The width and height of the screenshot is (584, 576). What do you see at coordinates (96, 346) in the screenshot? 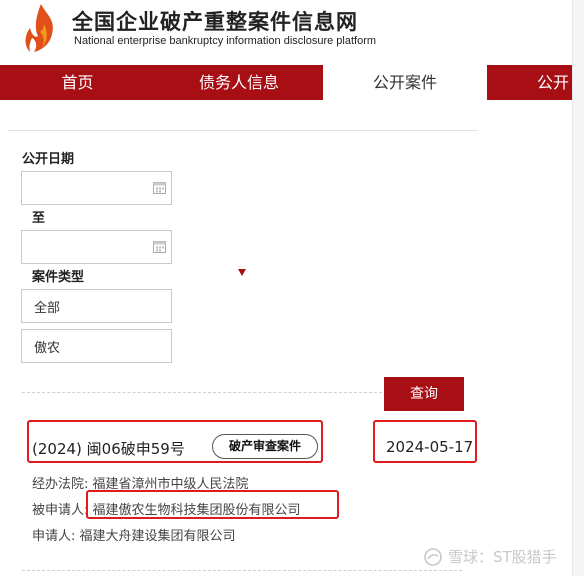
I see `keyword-input: 傲农` at bounding box center [96, 346].